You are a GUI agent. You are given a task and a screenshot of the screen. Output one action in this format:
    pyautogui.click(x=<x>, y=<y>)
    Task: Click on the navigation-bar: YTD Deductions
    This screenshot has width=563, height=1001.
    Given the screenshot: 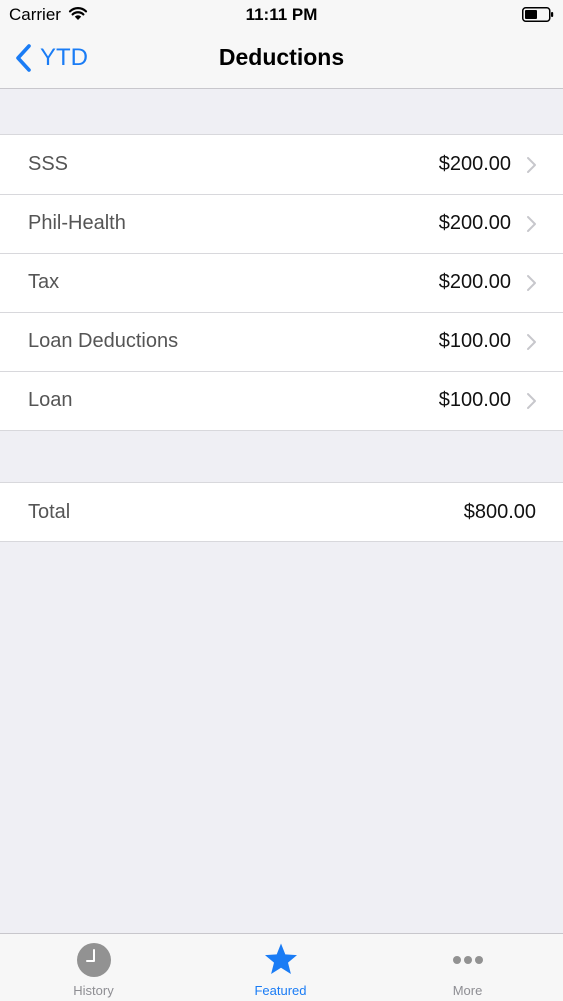 What is the action you would take?
    pyautogui.click(x=281, y=59)
    